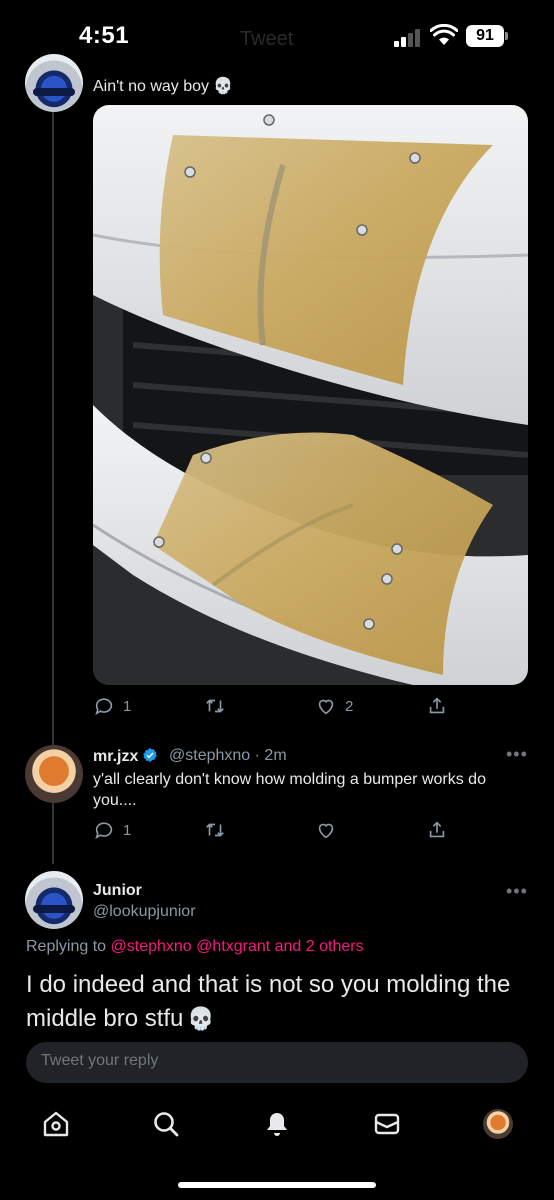 The height and width of the screenshot is (1200, 554). What do you see at coordinates (144, 911) in the screenshot?
I see `user-handle: @lookupjunior` at bounding box center [144, 911].